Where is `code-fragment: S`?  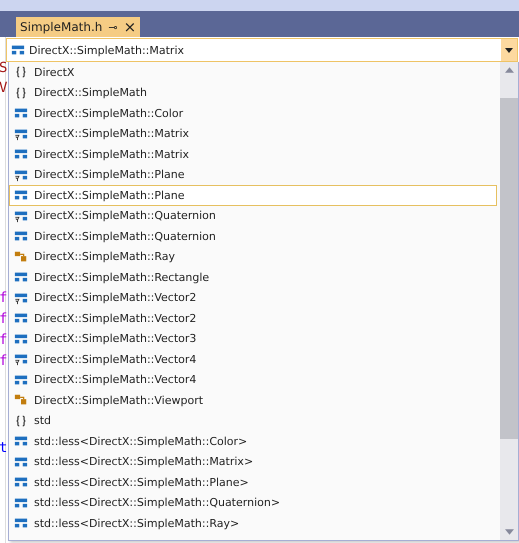
code-fragment: S is located at coordinates (4, 68).